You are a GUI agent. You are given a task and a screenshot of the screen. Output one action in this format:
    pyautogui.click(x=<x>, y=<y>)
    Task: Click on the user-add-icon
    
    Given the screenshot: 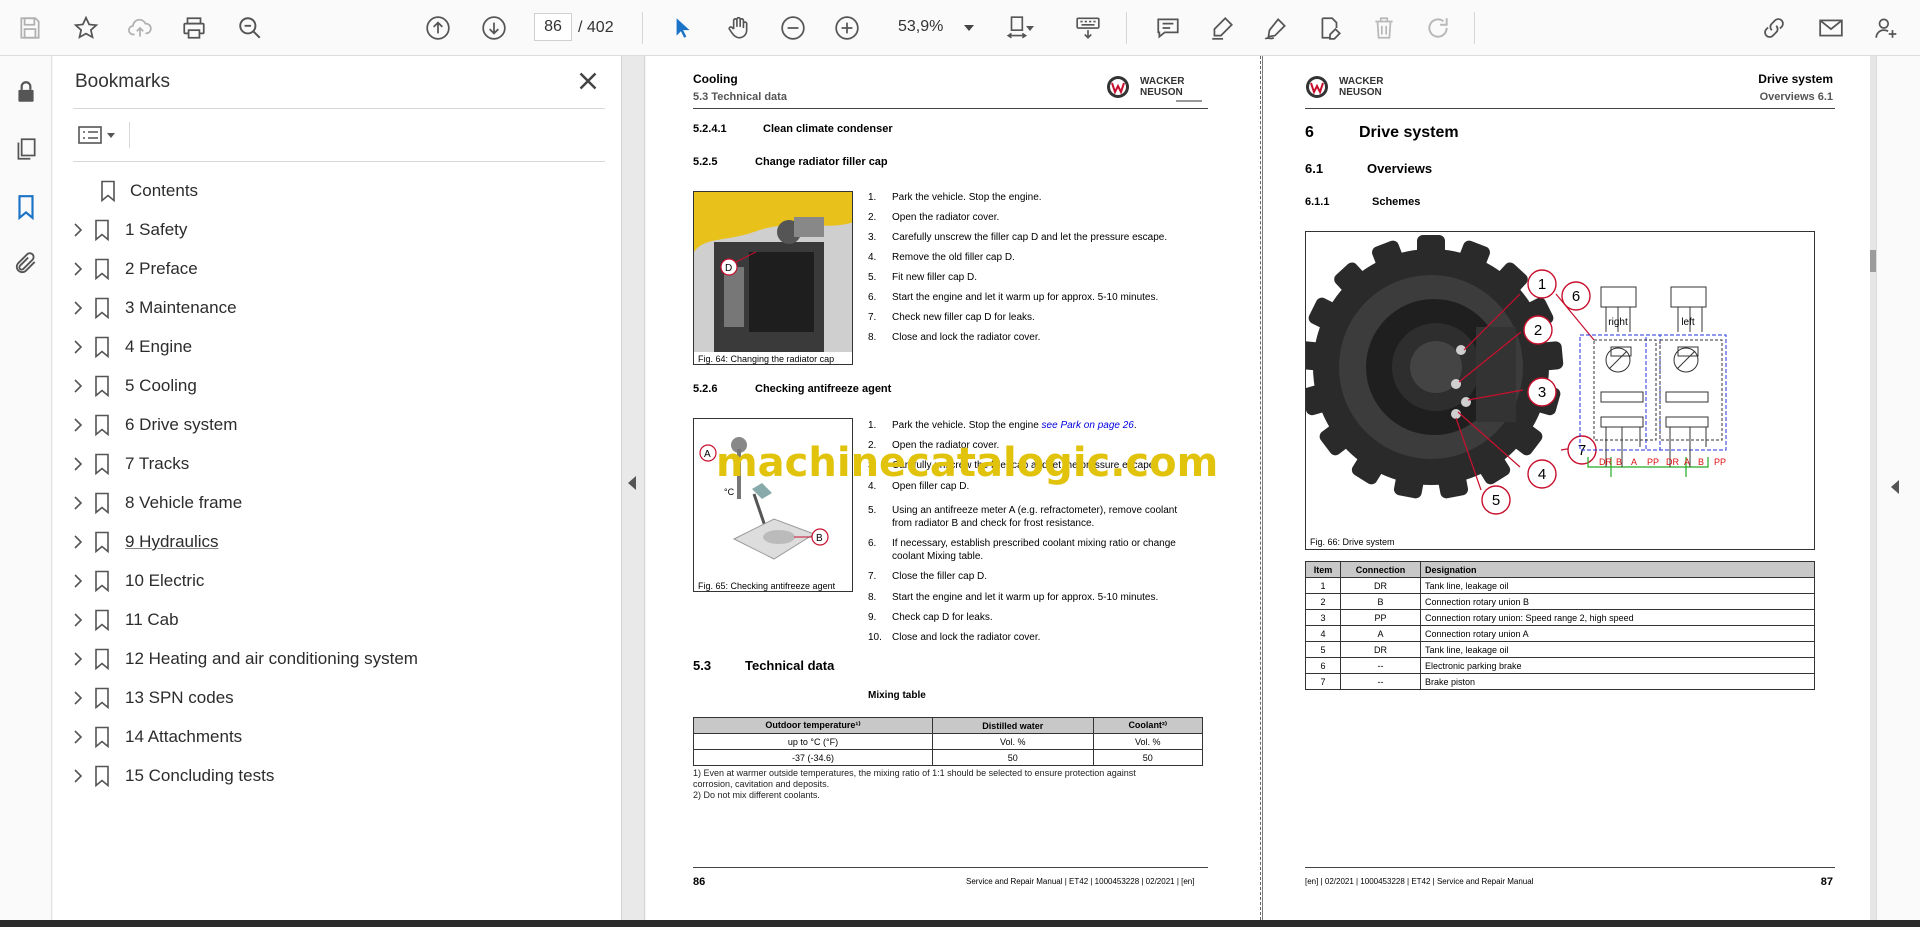 What is the action you would take?
    pyautogui.click(x=1886, y=28)
    